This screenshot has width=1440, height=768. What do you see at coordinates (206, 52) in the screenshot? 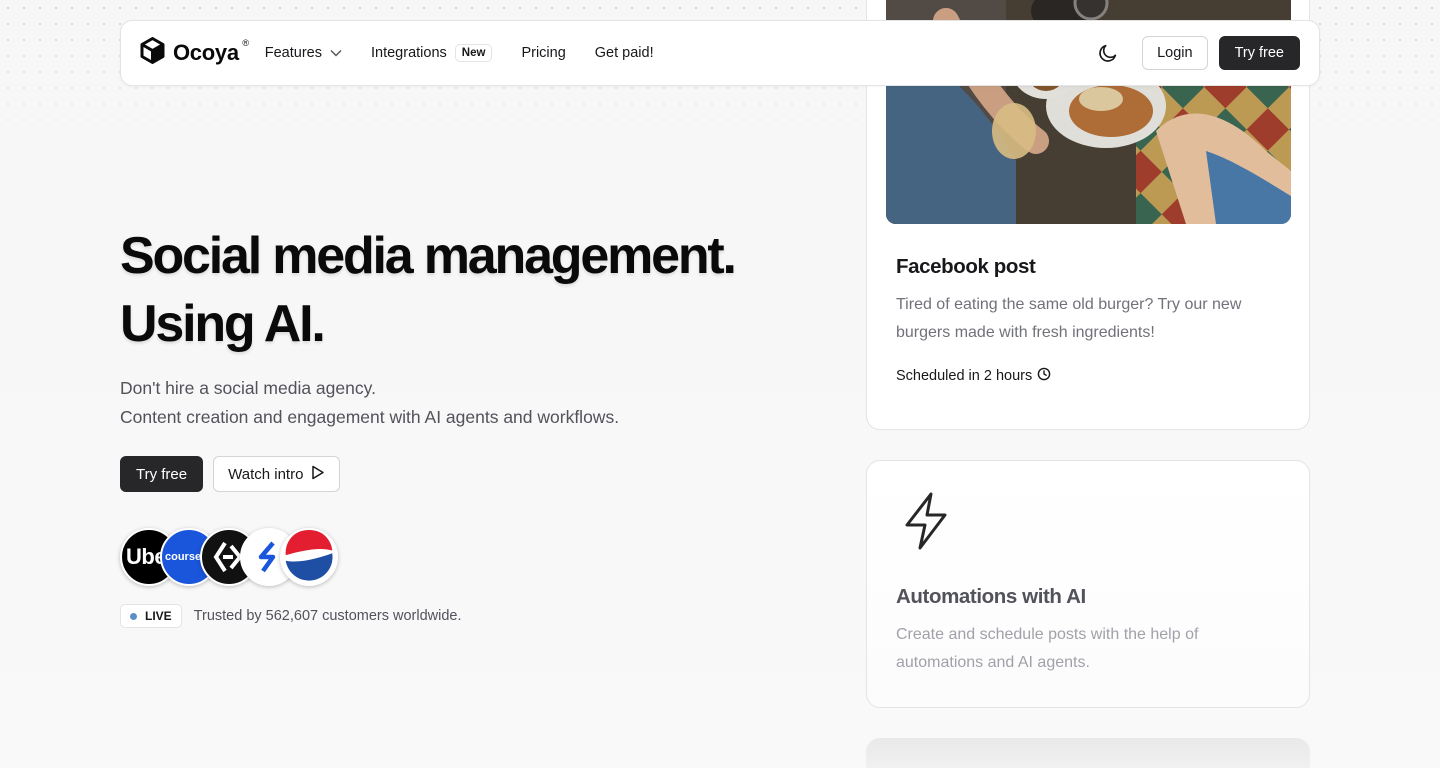
I see `brand-name: Ocoya` at bounding box center [206, 52].